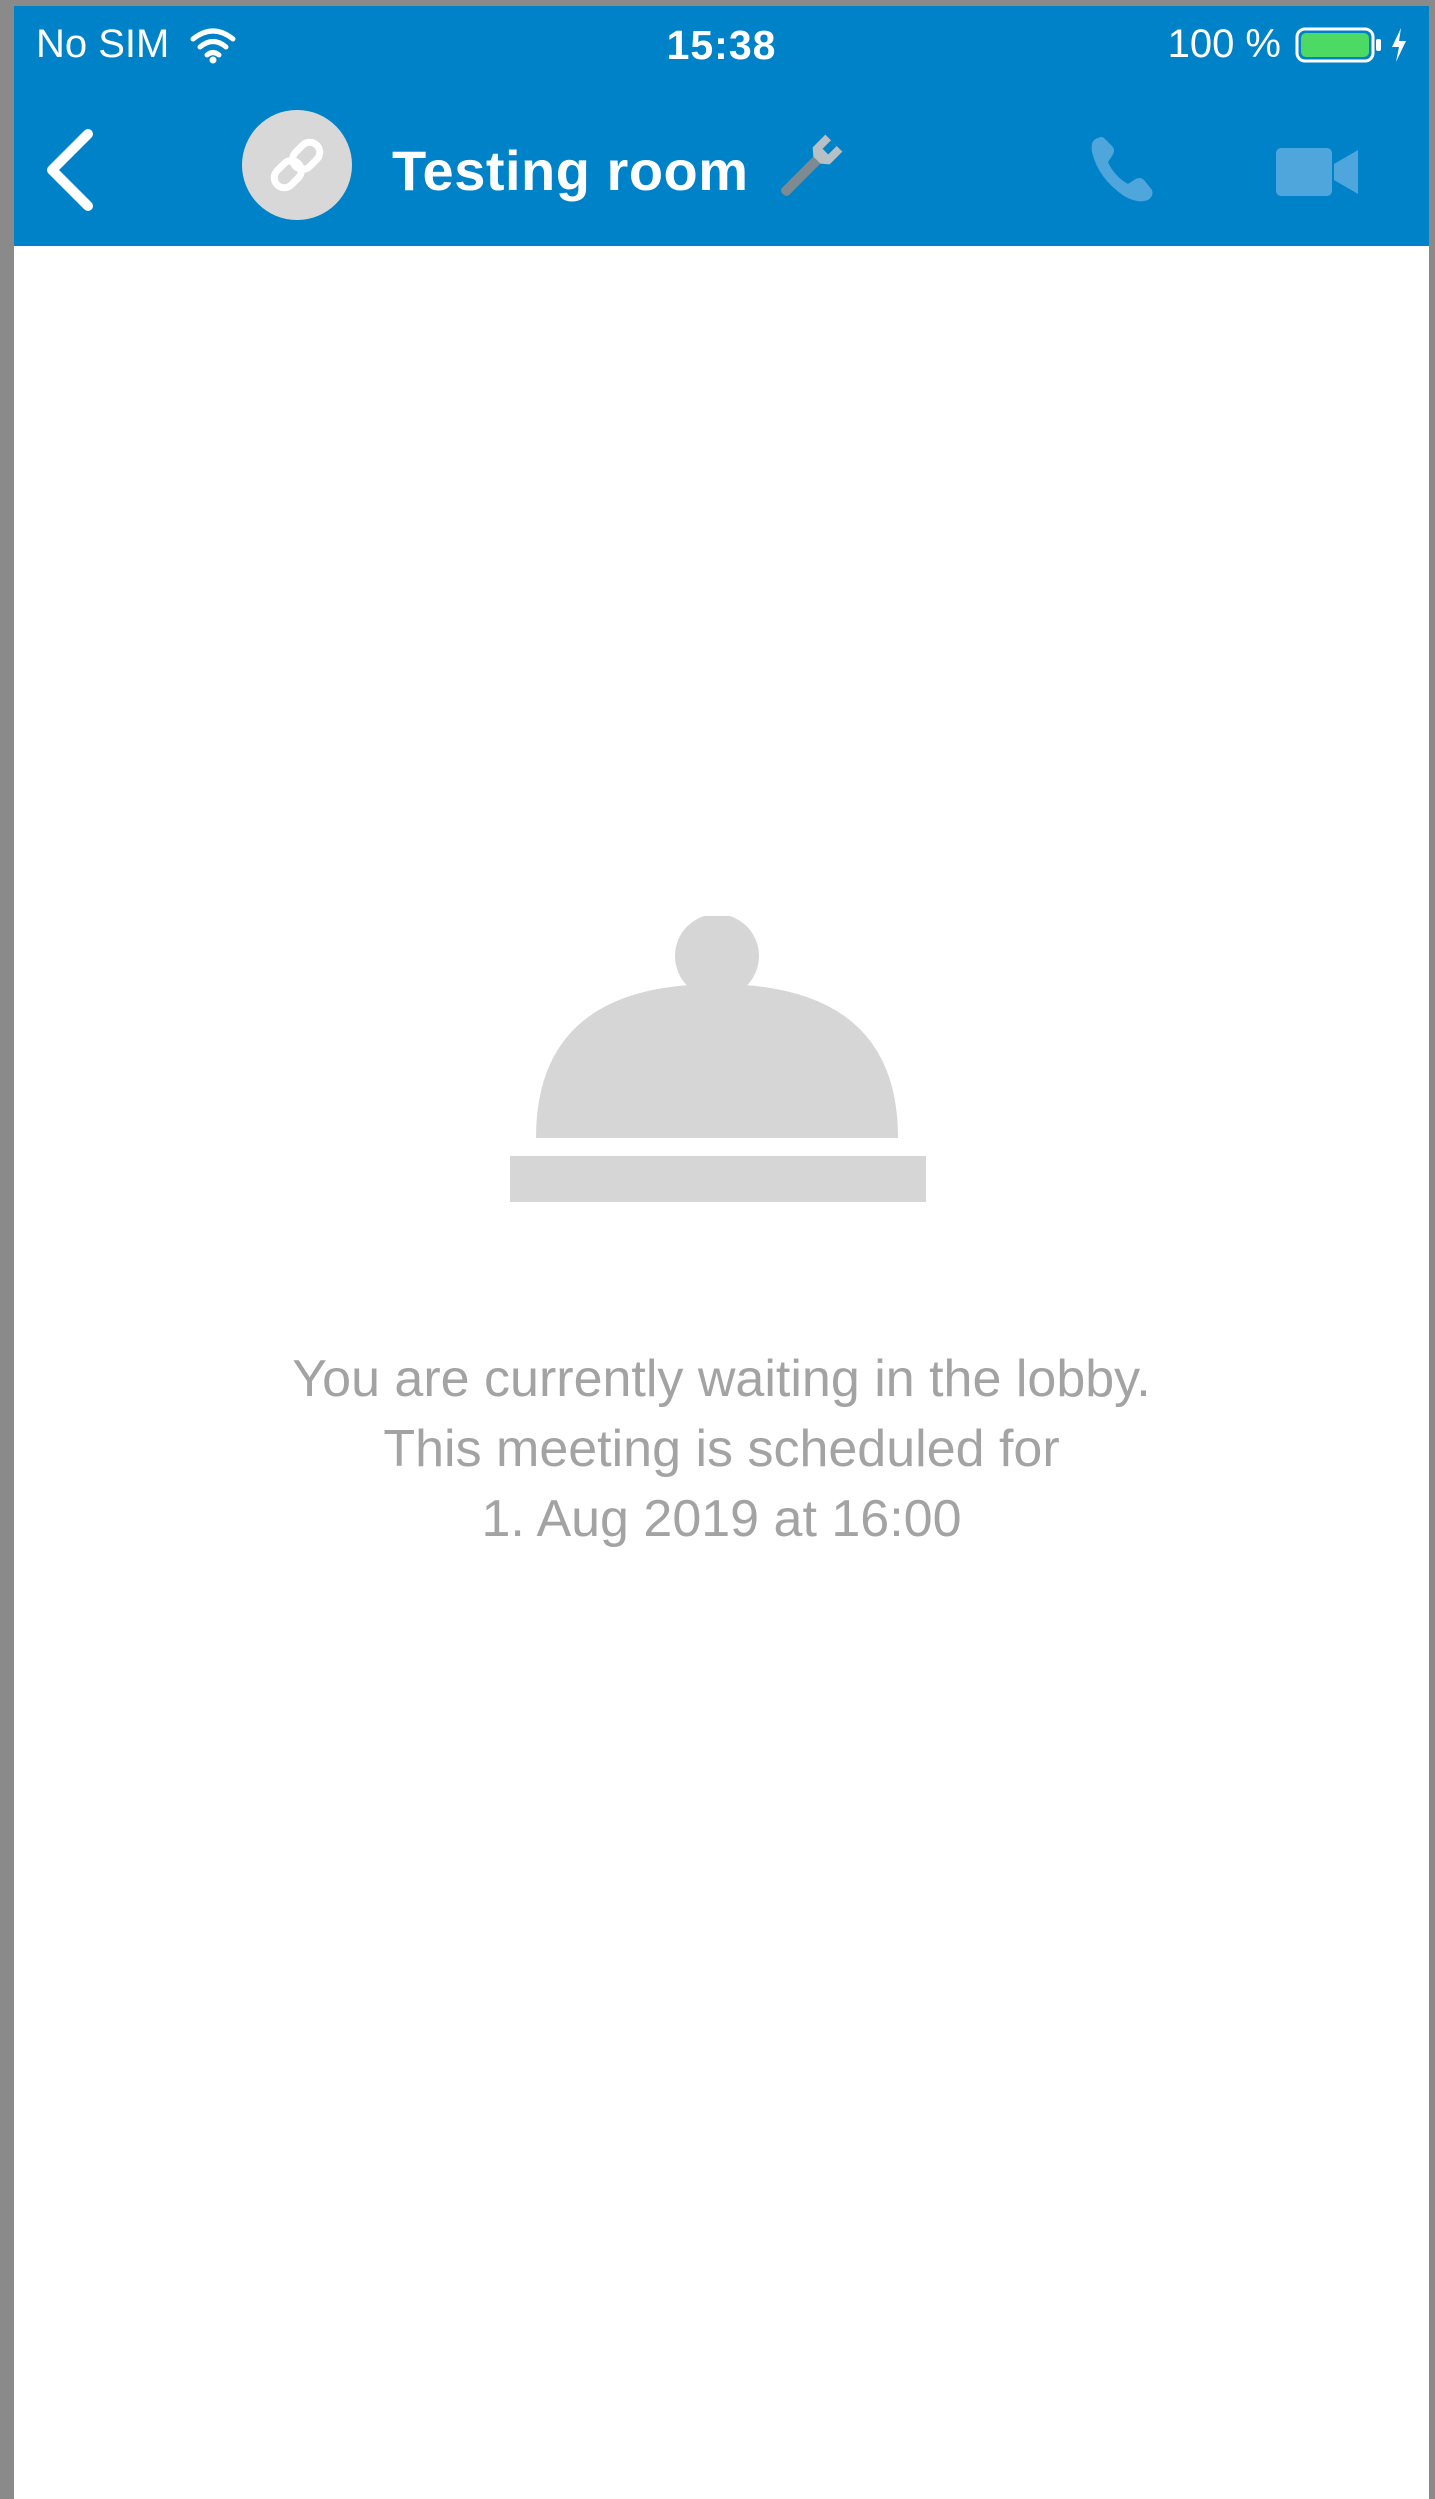  What do you see at coordinates (1317, 172) in the screenshot?
I see `video-button` at bounding box center [1317, 172].